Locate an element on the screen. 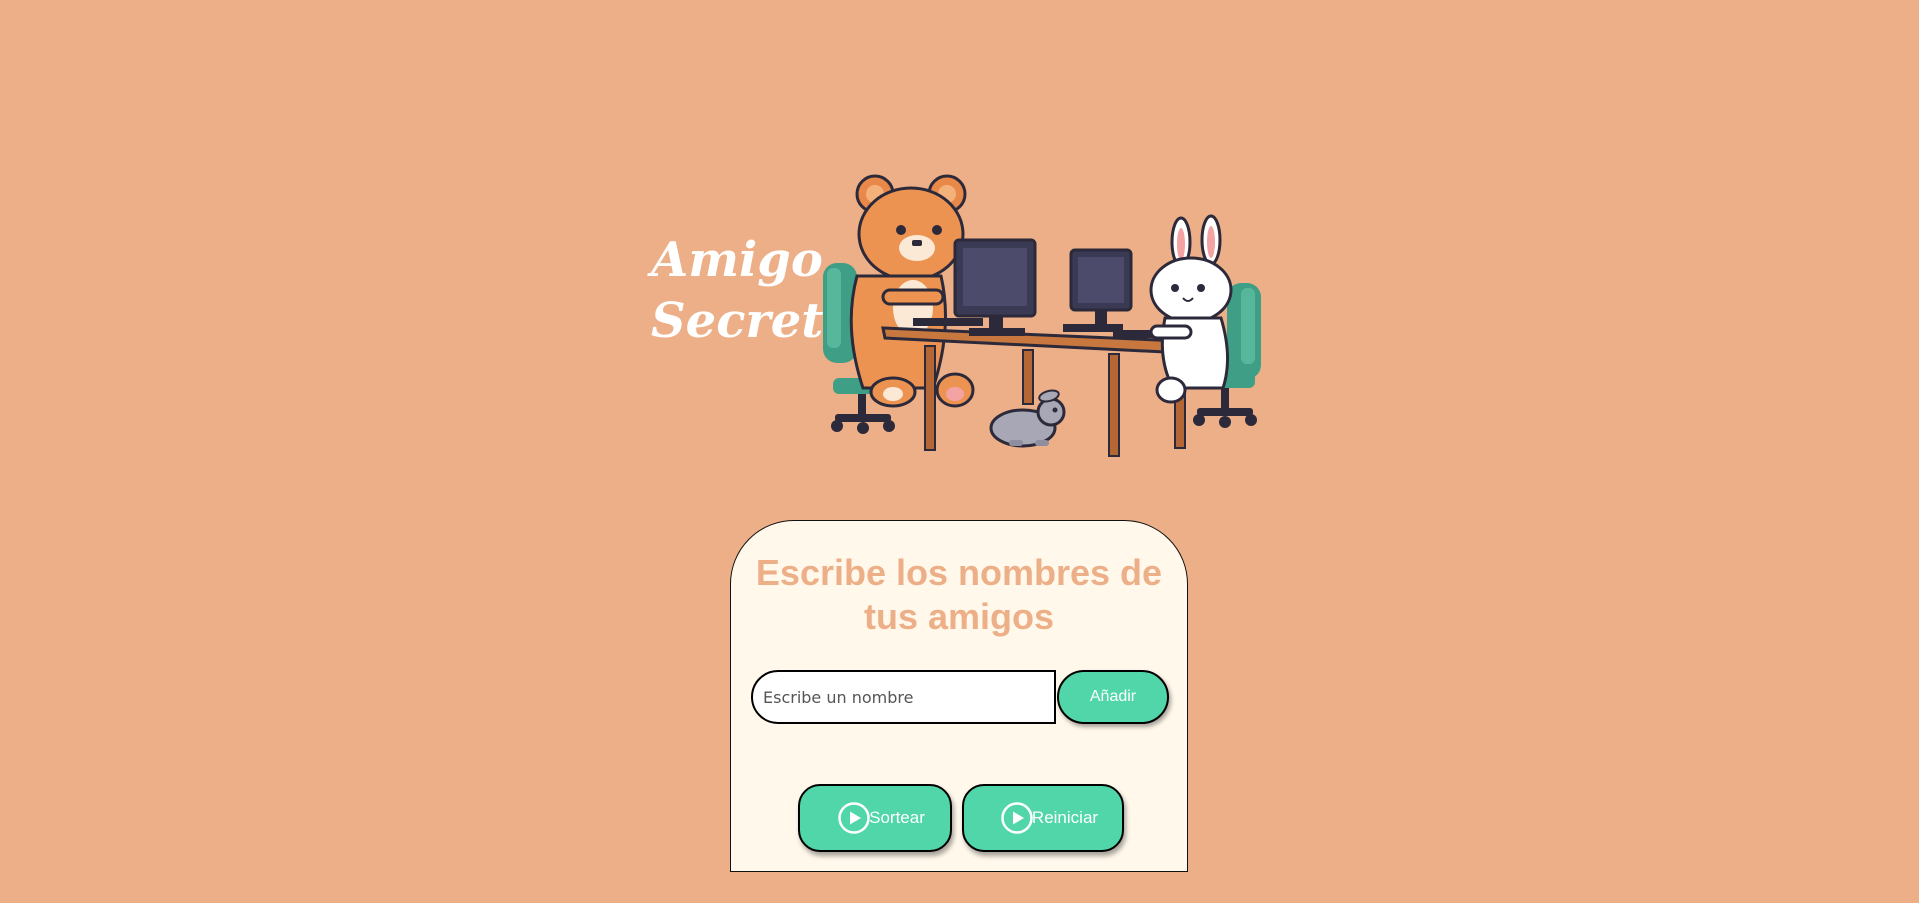 The height and width of the screenshot is (903, 1919). add-button: Añadir is located at coordinates (1113, 697).